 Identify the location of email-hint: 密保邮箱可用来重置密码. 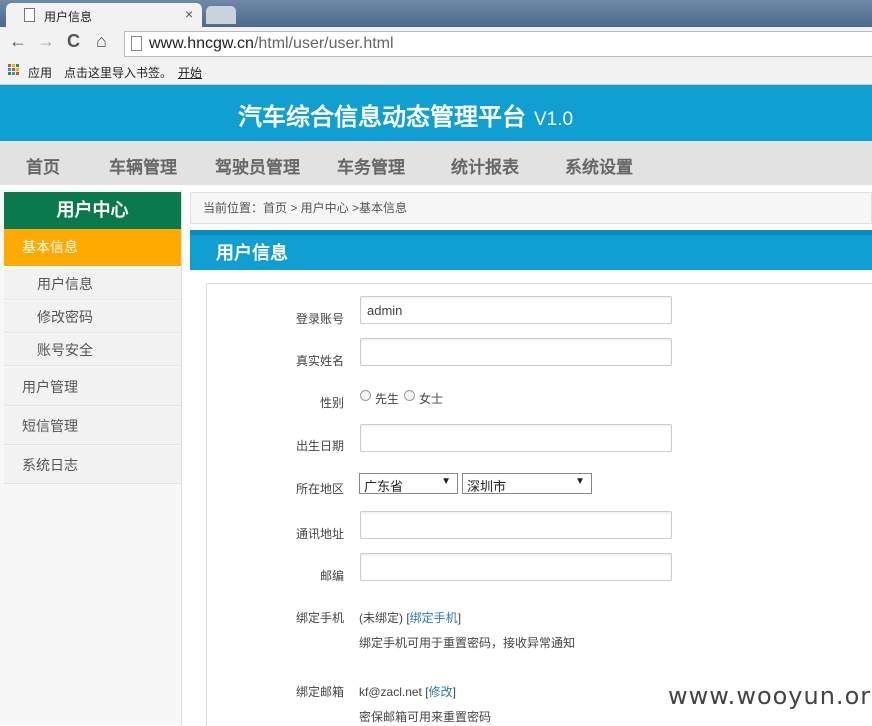
(425, 717).